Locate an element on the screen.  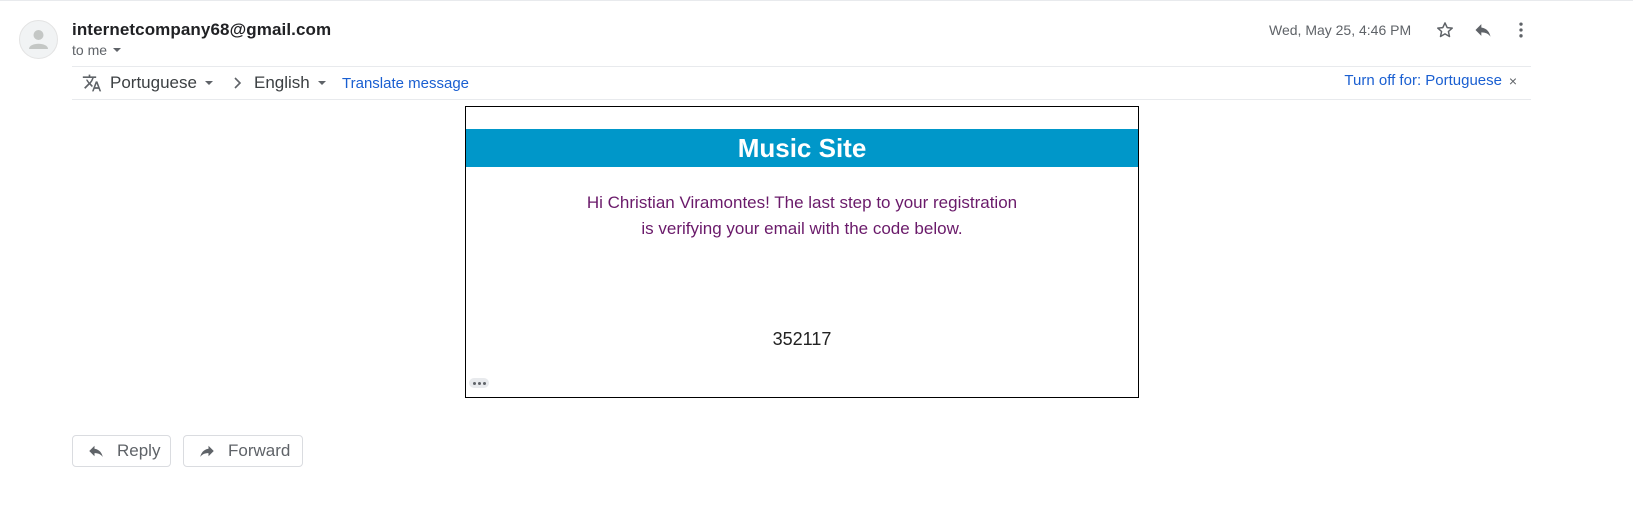
forward-icon is located at coordinates (207, 451).